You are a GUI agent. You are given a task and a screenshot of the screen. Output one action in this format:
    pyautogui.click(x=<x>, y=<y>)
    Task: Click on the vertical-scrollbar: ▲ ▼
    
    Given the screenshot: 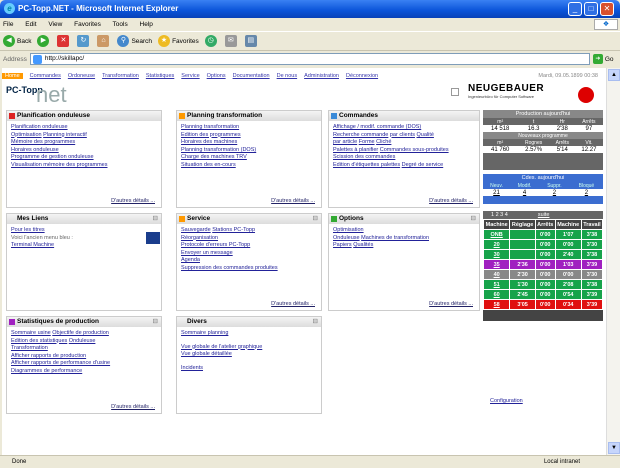 What is the action you would take?
    pyautogui.click(x=613, y=261)
    